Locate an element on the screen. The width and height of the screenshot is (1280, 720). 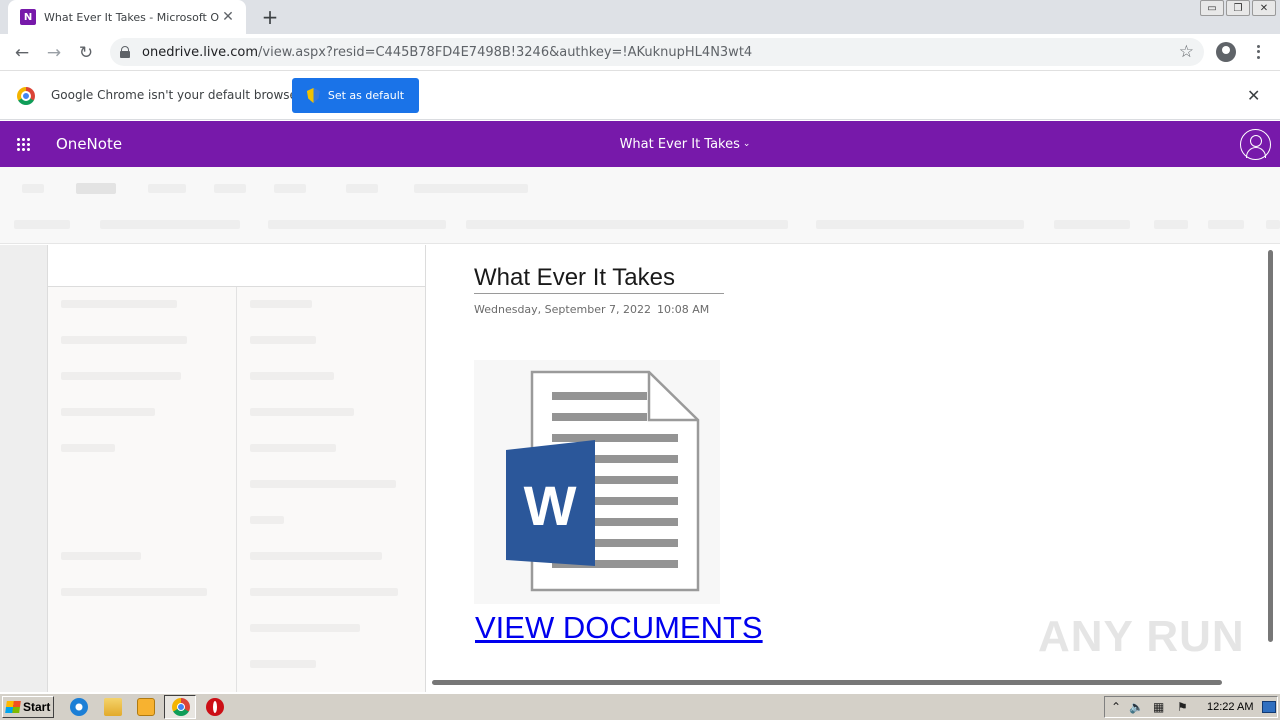
sections-pane is located at coordinates (141, 468).